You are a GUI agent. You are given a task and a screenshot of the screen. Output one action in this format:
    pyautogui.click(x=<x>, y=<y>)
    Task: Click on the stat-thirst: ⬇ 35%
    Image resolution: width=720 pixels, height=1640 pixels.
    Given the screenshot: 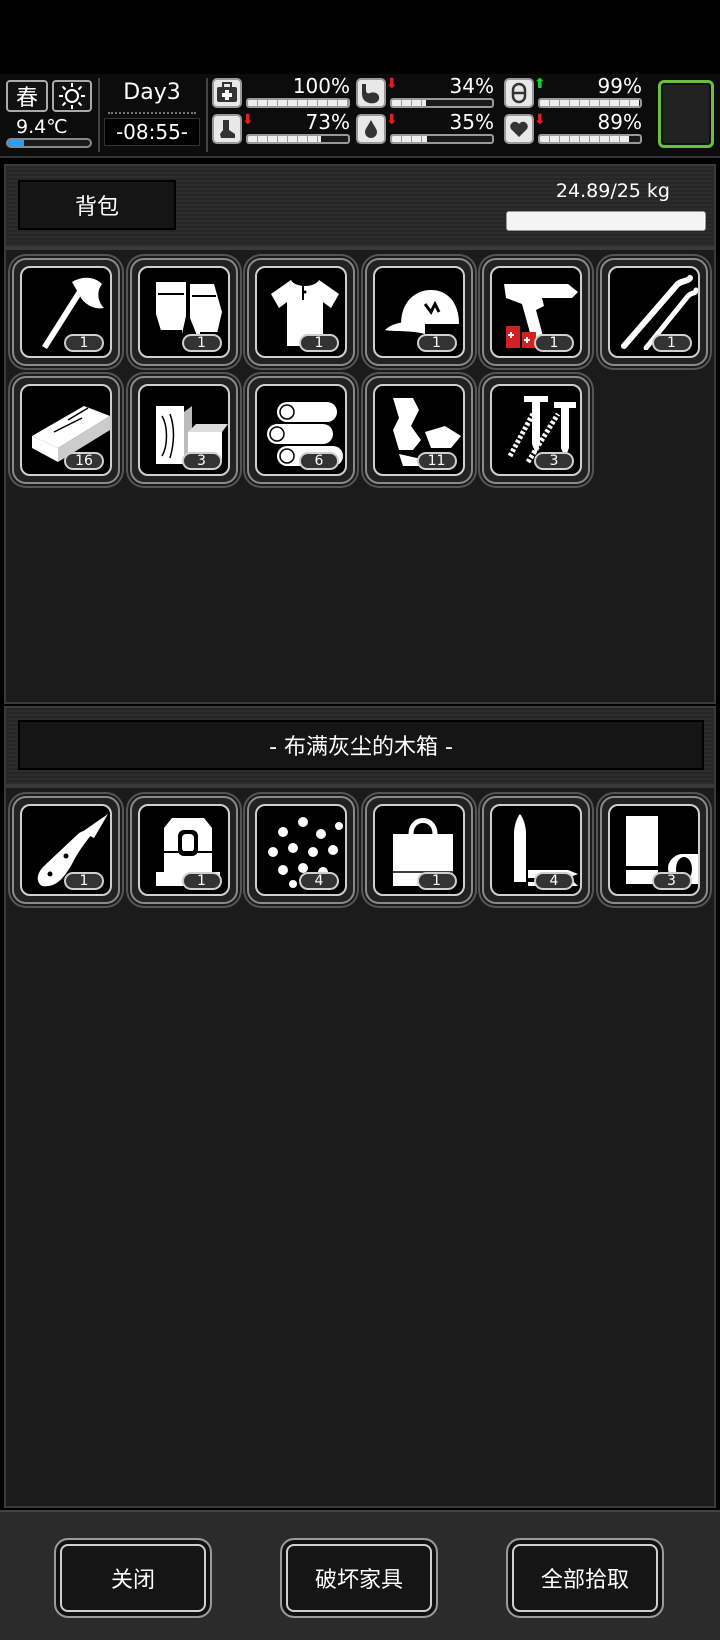 What is the action you would take?
    pyautogui.click(x=426, y=128)
    